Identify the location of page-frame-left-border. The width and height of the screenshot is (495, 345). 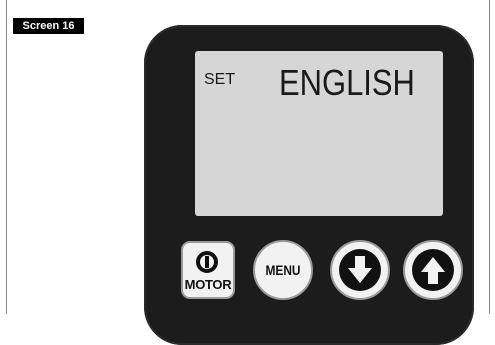
(6, 157).